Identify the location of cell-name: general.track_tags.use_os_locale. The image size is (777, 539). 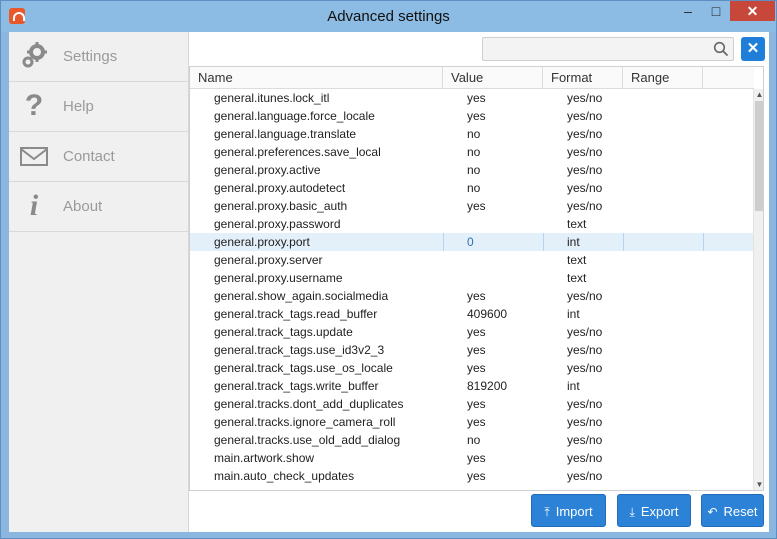
(303, 368).